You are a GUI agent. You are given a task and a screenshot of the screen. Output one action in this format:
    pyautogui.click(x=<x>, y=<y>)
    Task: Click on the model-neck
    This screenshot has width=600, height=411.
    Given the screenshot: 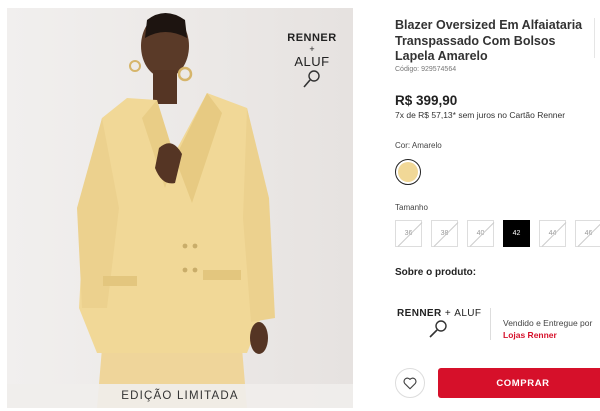 What is the action you would take?
    pyautogui.click(x=165, y=87)
    